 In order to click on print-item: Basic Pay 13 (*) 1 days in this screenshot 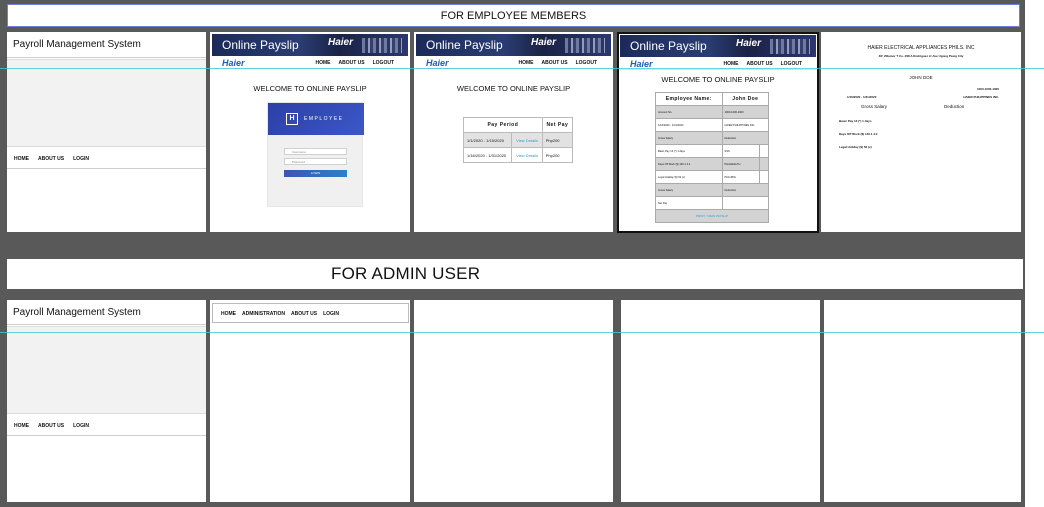, I will do `click(855, 121)`.